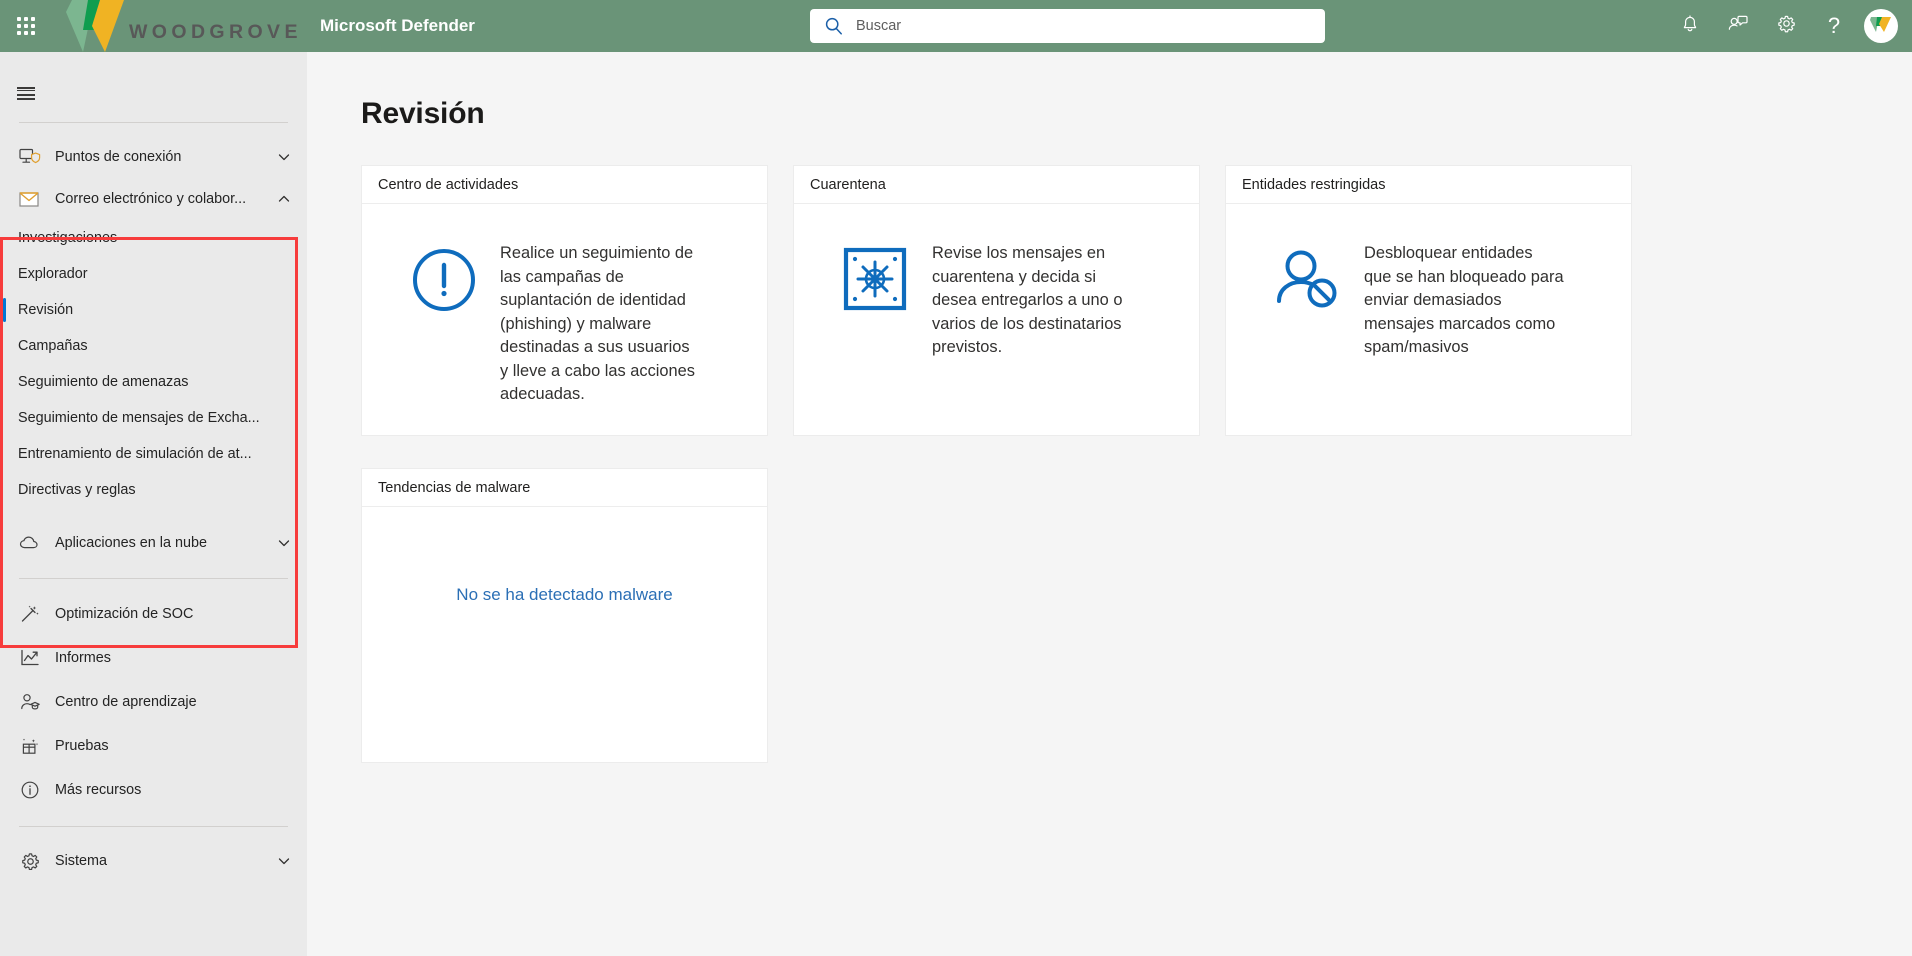 The height and width of the screenshot is (956, 1912). Describe the element at coordinates (1314, 184) in the screenshot. I see `card-title: Entidades restringidas` at that location.